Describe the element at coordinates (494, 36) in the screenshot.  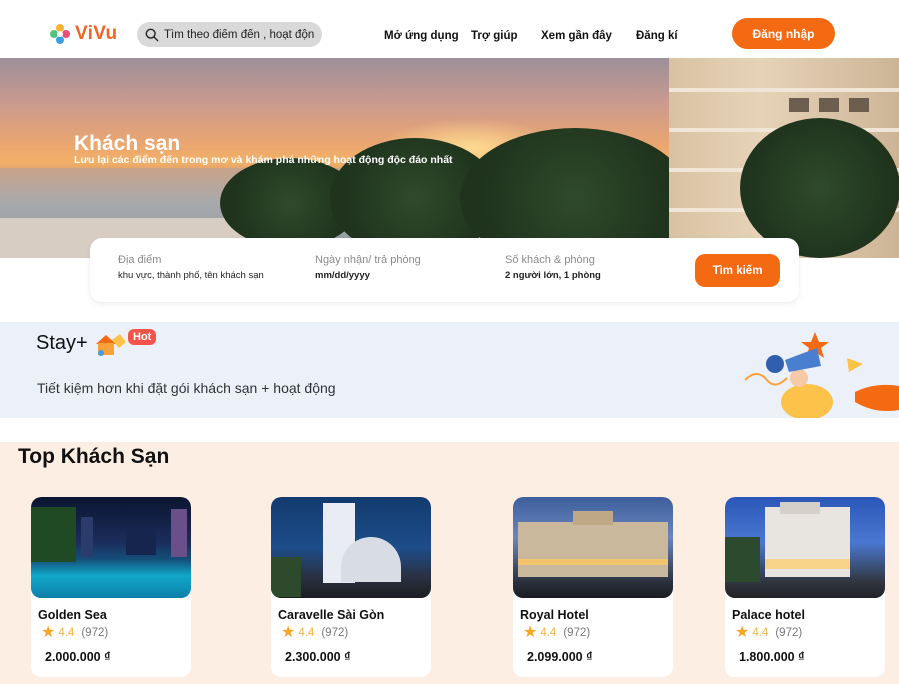
I see `nav-help: Trợ giúp` at that location.